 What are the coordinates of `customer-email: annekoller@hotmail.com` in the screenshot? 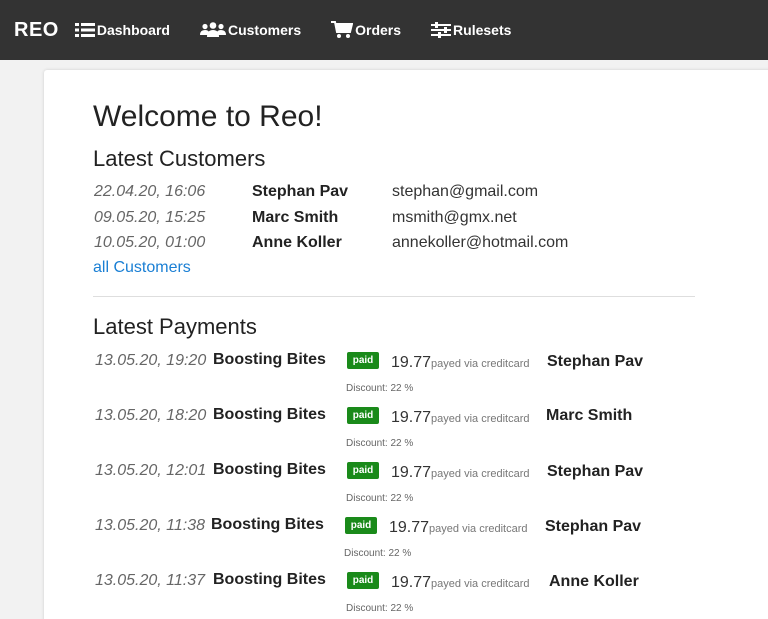 It's located at (480, 242).